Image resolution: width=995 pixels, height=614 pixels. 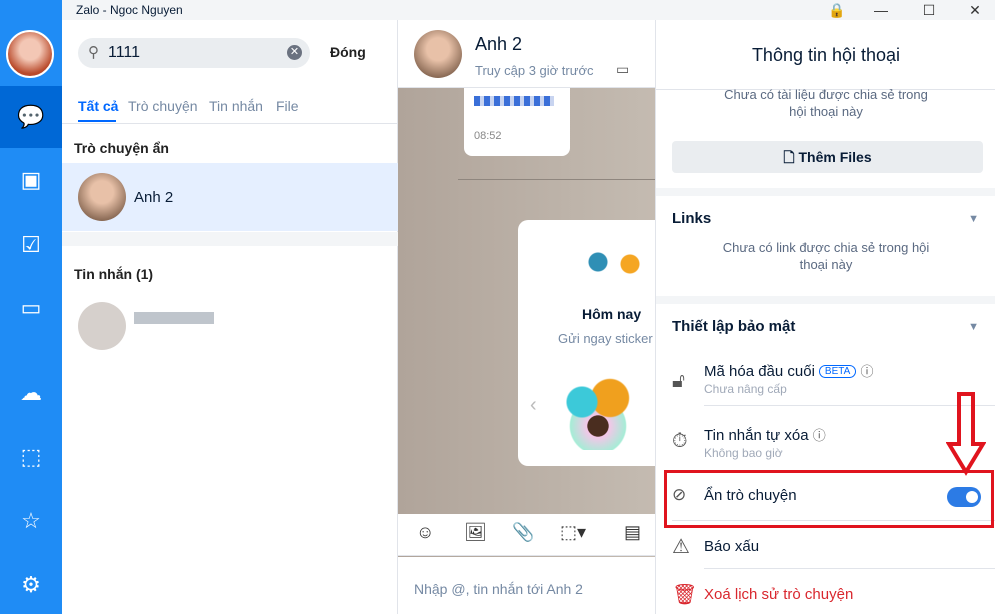 I want to click on message-bubble: 08:52, so click(x=517, y=122).